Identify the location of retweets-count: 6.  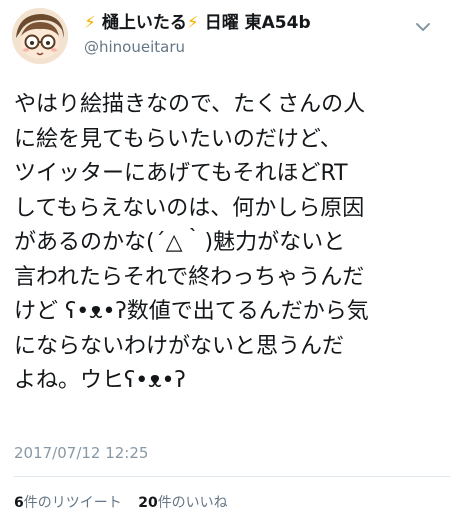
(19, 503).